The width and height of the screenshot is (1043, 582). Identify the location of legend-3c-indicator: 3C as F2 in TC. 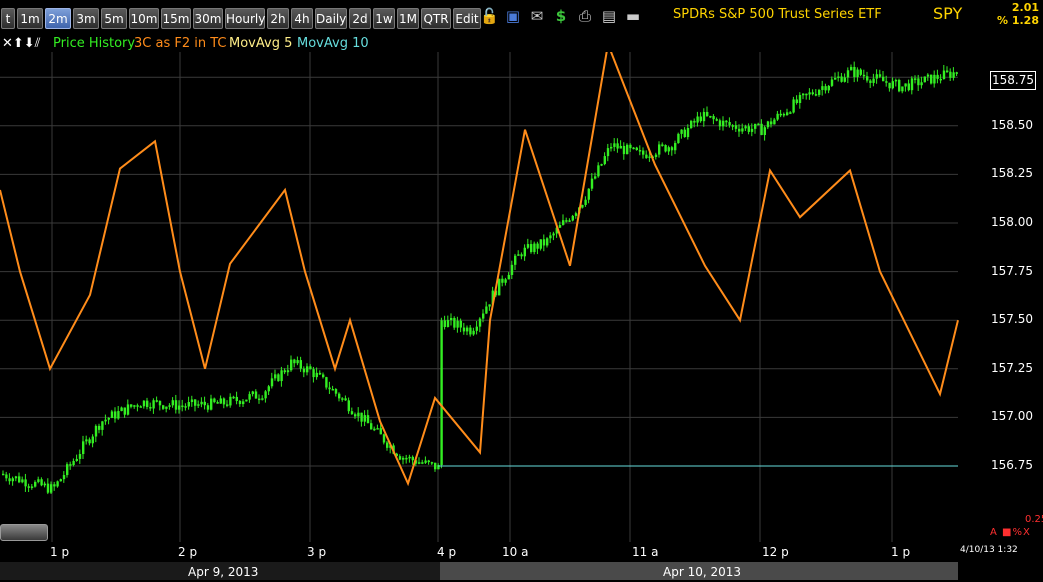
(180, 43).